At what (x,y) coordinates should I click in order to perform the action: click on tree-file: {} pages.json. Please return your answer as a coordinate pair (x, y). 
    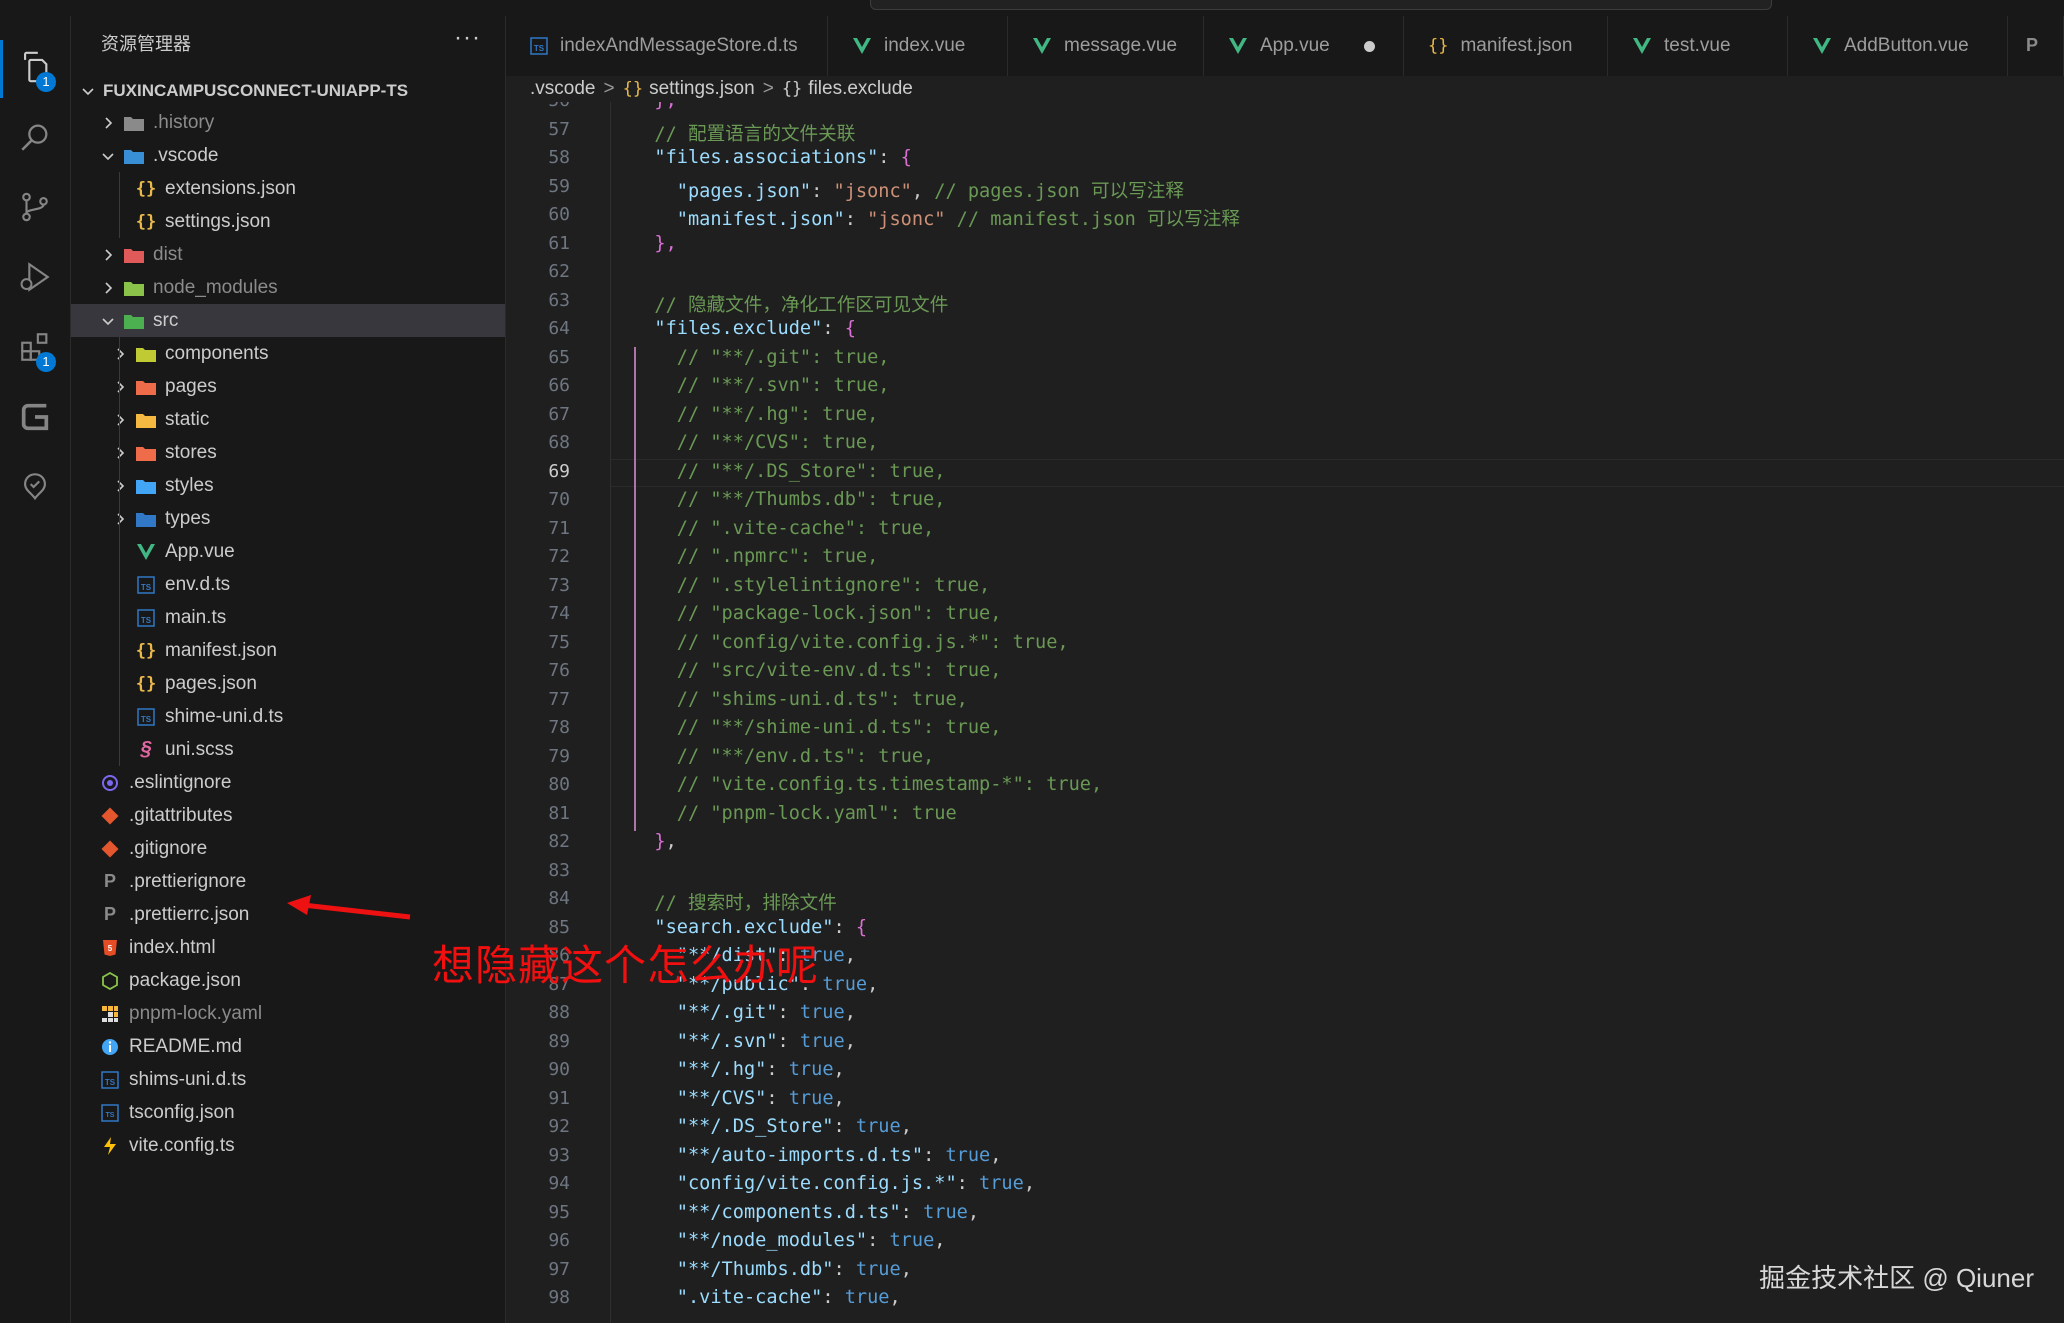
    Looking at the image, I should click on (288, 683).